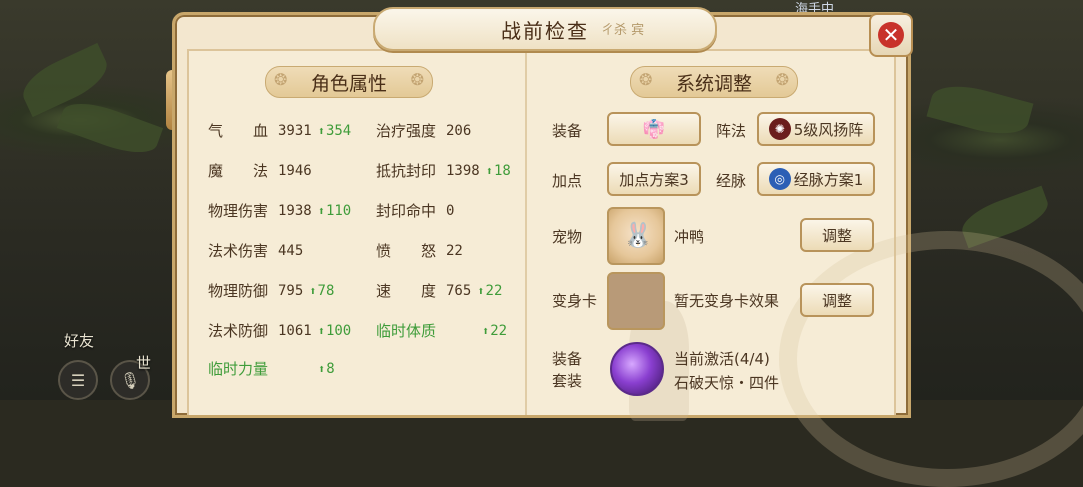 Image resolution: width=1083 pixels, height=487 pixels. Describe the element at coordinates (256, 251) in the screenshot. I see `attr-magic-dmg: 法术伤害 445` at that location.